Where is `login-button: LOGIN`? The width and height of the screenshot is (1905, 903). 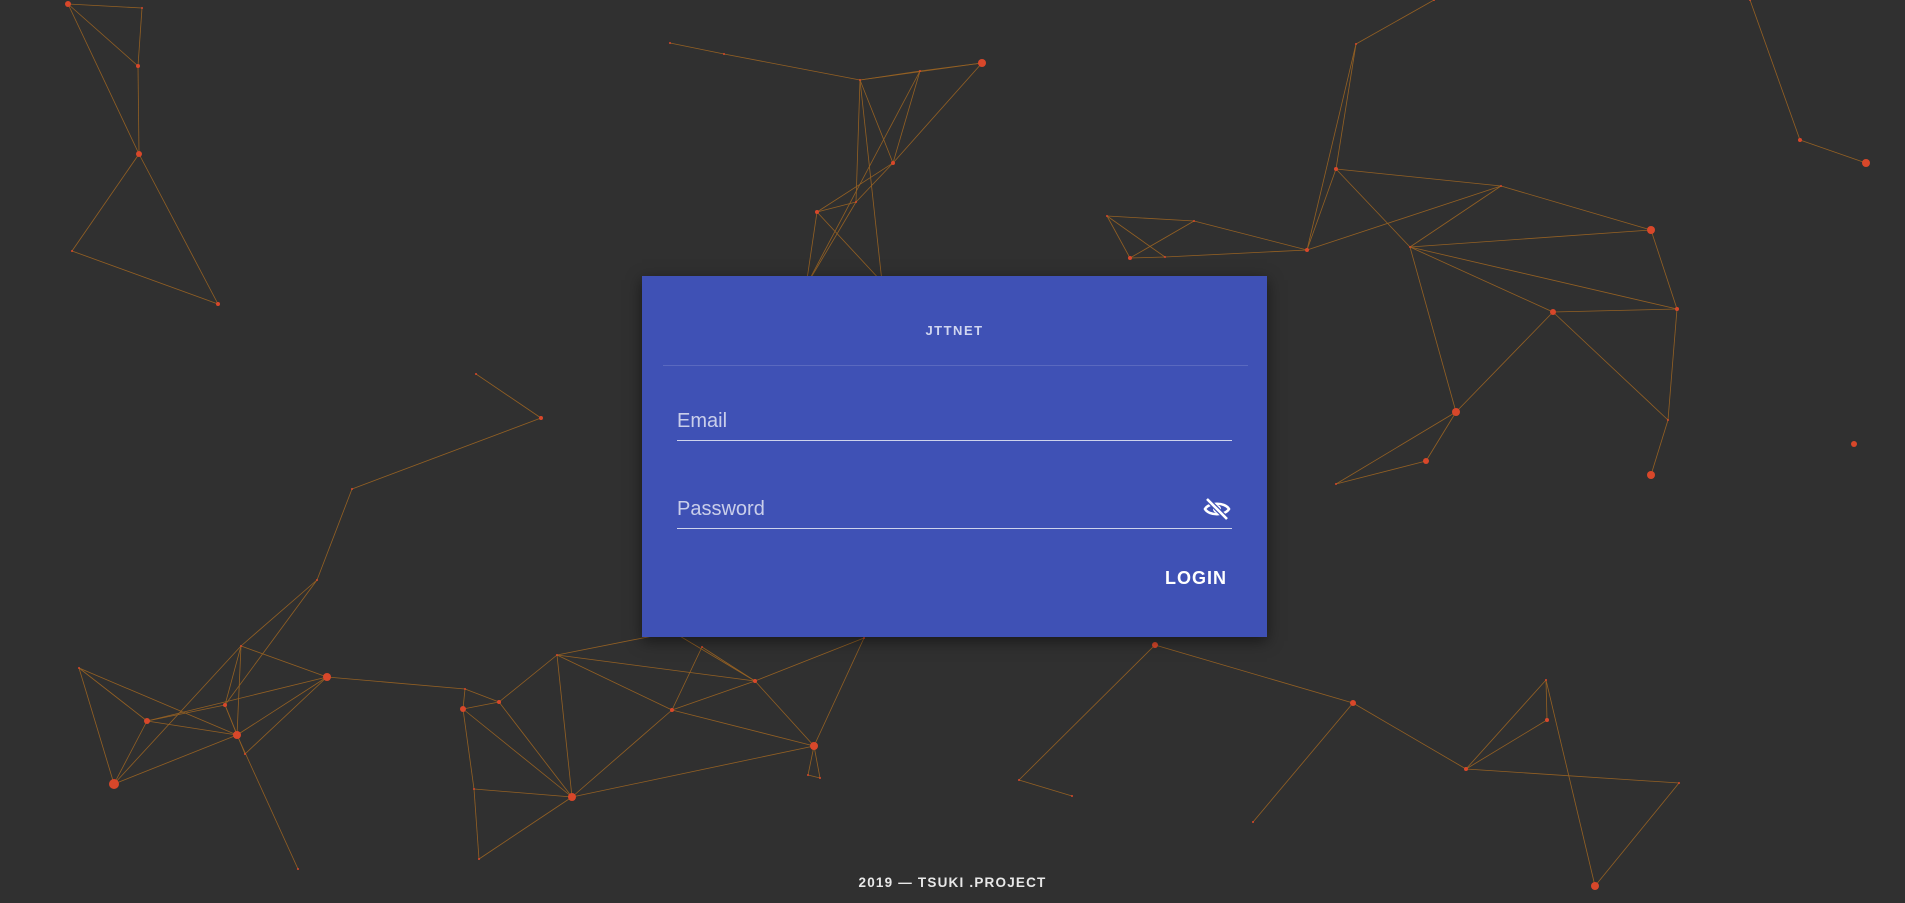
login-button: LOGIN is located at coordinates (1196, 578).